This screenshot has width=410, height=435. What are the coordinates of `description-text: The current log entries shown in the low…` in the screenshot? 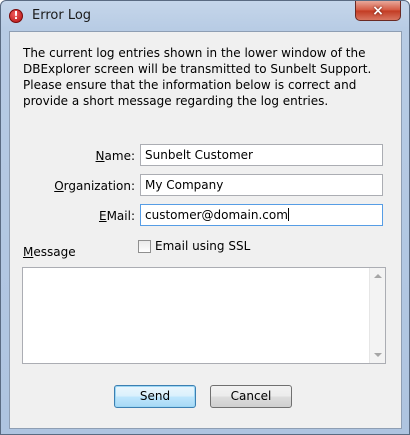 It's located at (197, 77).